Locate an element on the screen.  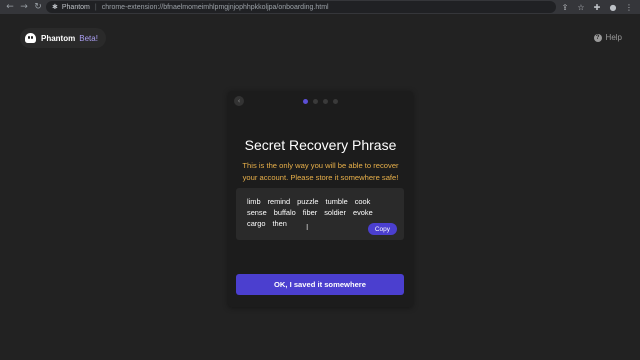
question-icon: ? is located at coordinates (597, 37).